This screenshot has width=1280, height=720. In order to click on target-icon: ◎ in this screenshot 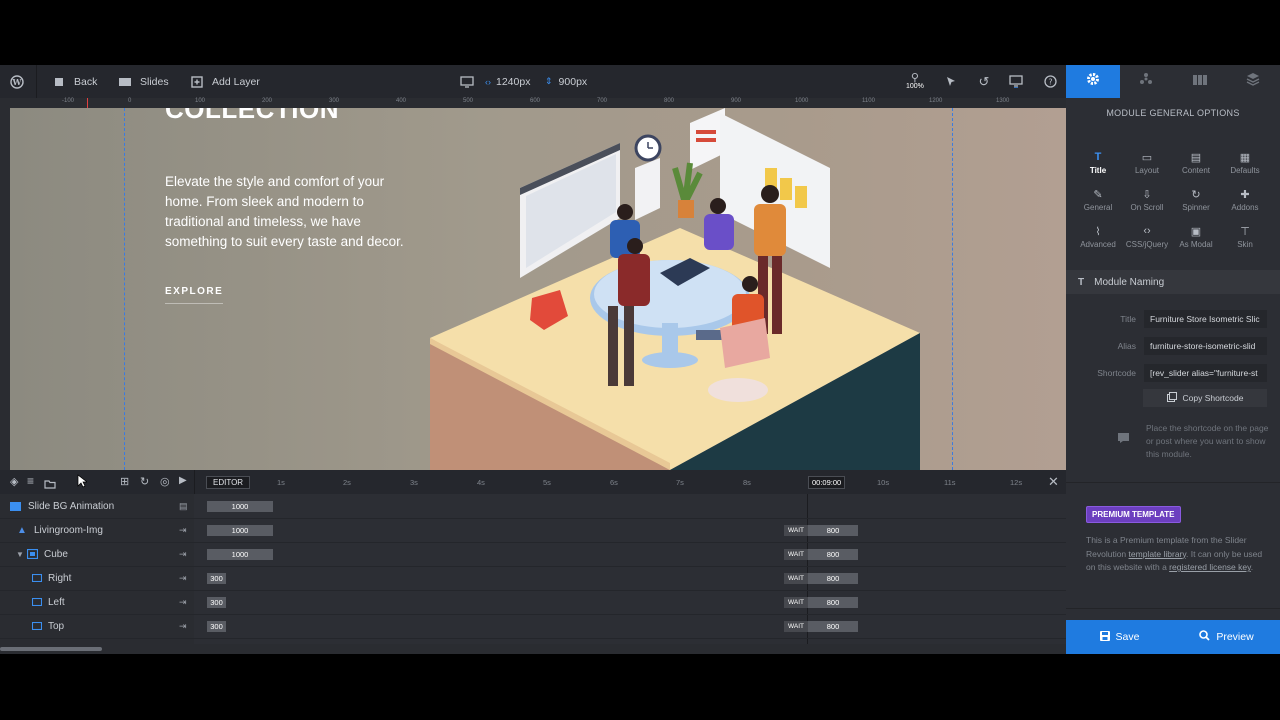, I will do `click(165, 481)`.